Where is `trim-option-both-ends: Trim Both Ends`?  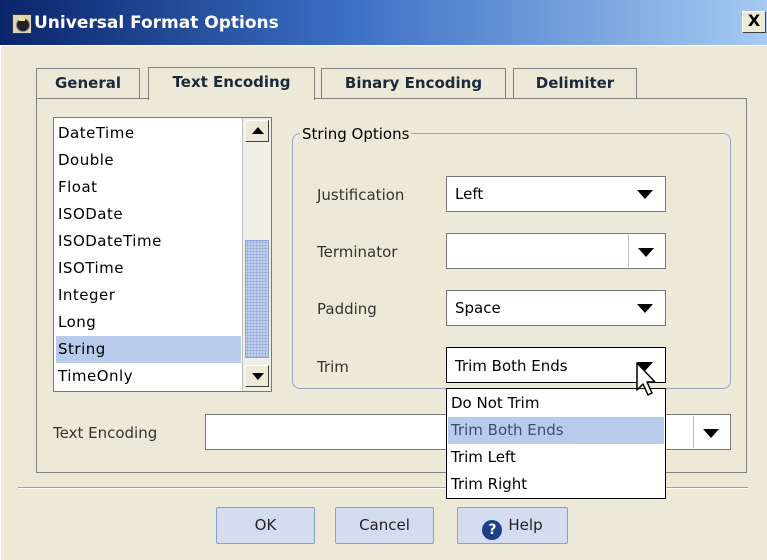 trim-option-both-ends: Trim Both Ends is located at coordinates (556, 430).